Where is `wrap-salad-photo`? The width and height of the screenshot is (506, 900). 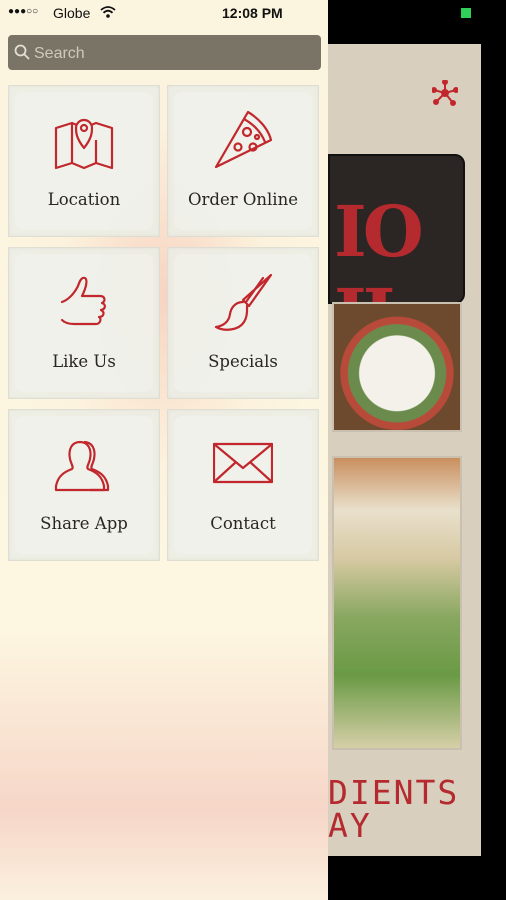 wrap-salad-photo is located at coordinates (397, 603).